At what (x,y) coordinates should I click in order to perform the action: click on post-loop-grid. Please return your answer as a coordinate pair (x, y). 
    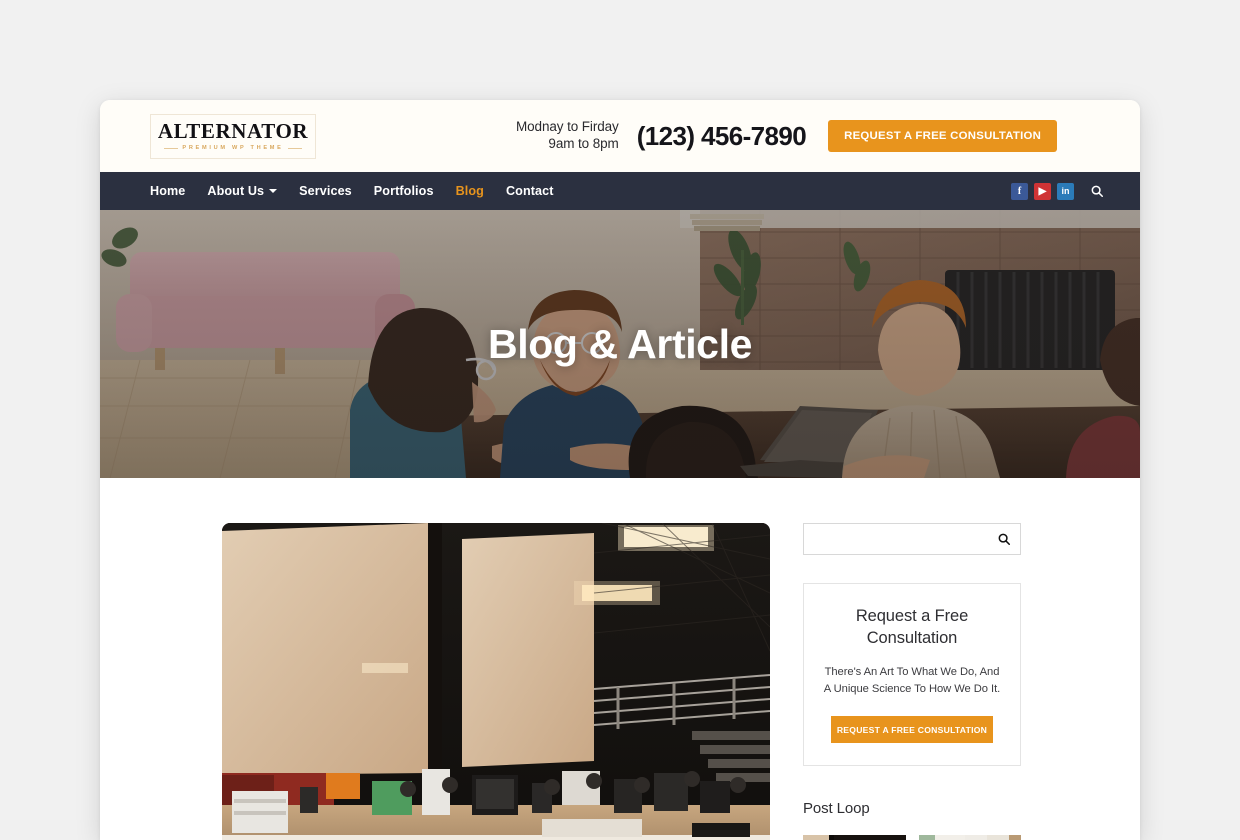
    Looking at the image, I should click on (912, 837).